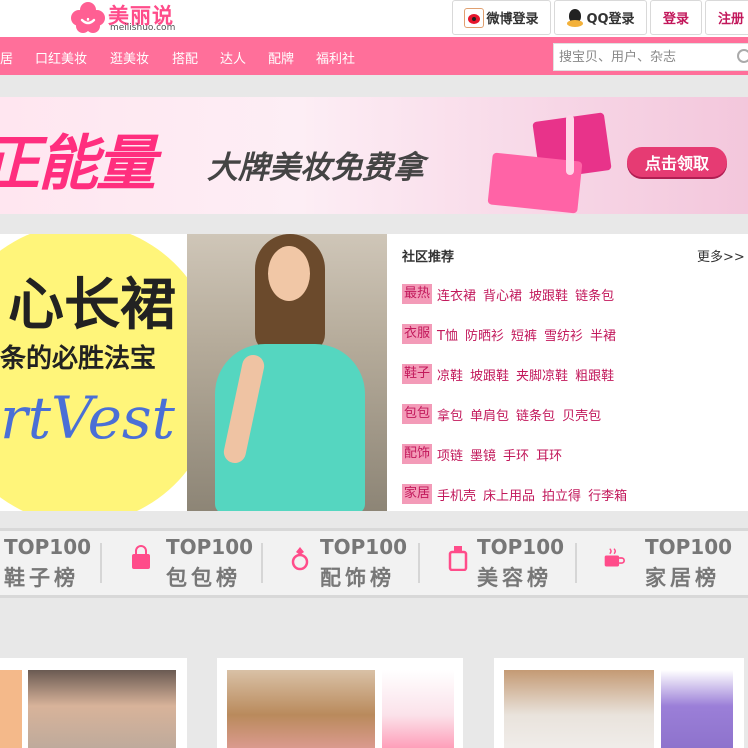 The width and height of the screenshot is (748, 748). Describe the element at coordinates (450, 374) in the screenshot. I see `community-link: 凉鞋` at that location.